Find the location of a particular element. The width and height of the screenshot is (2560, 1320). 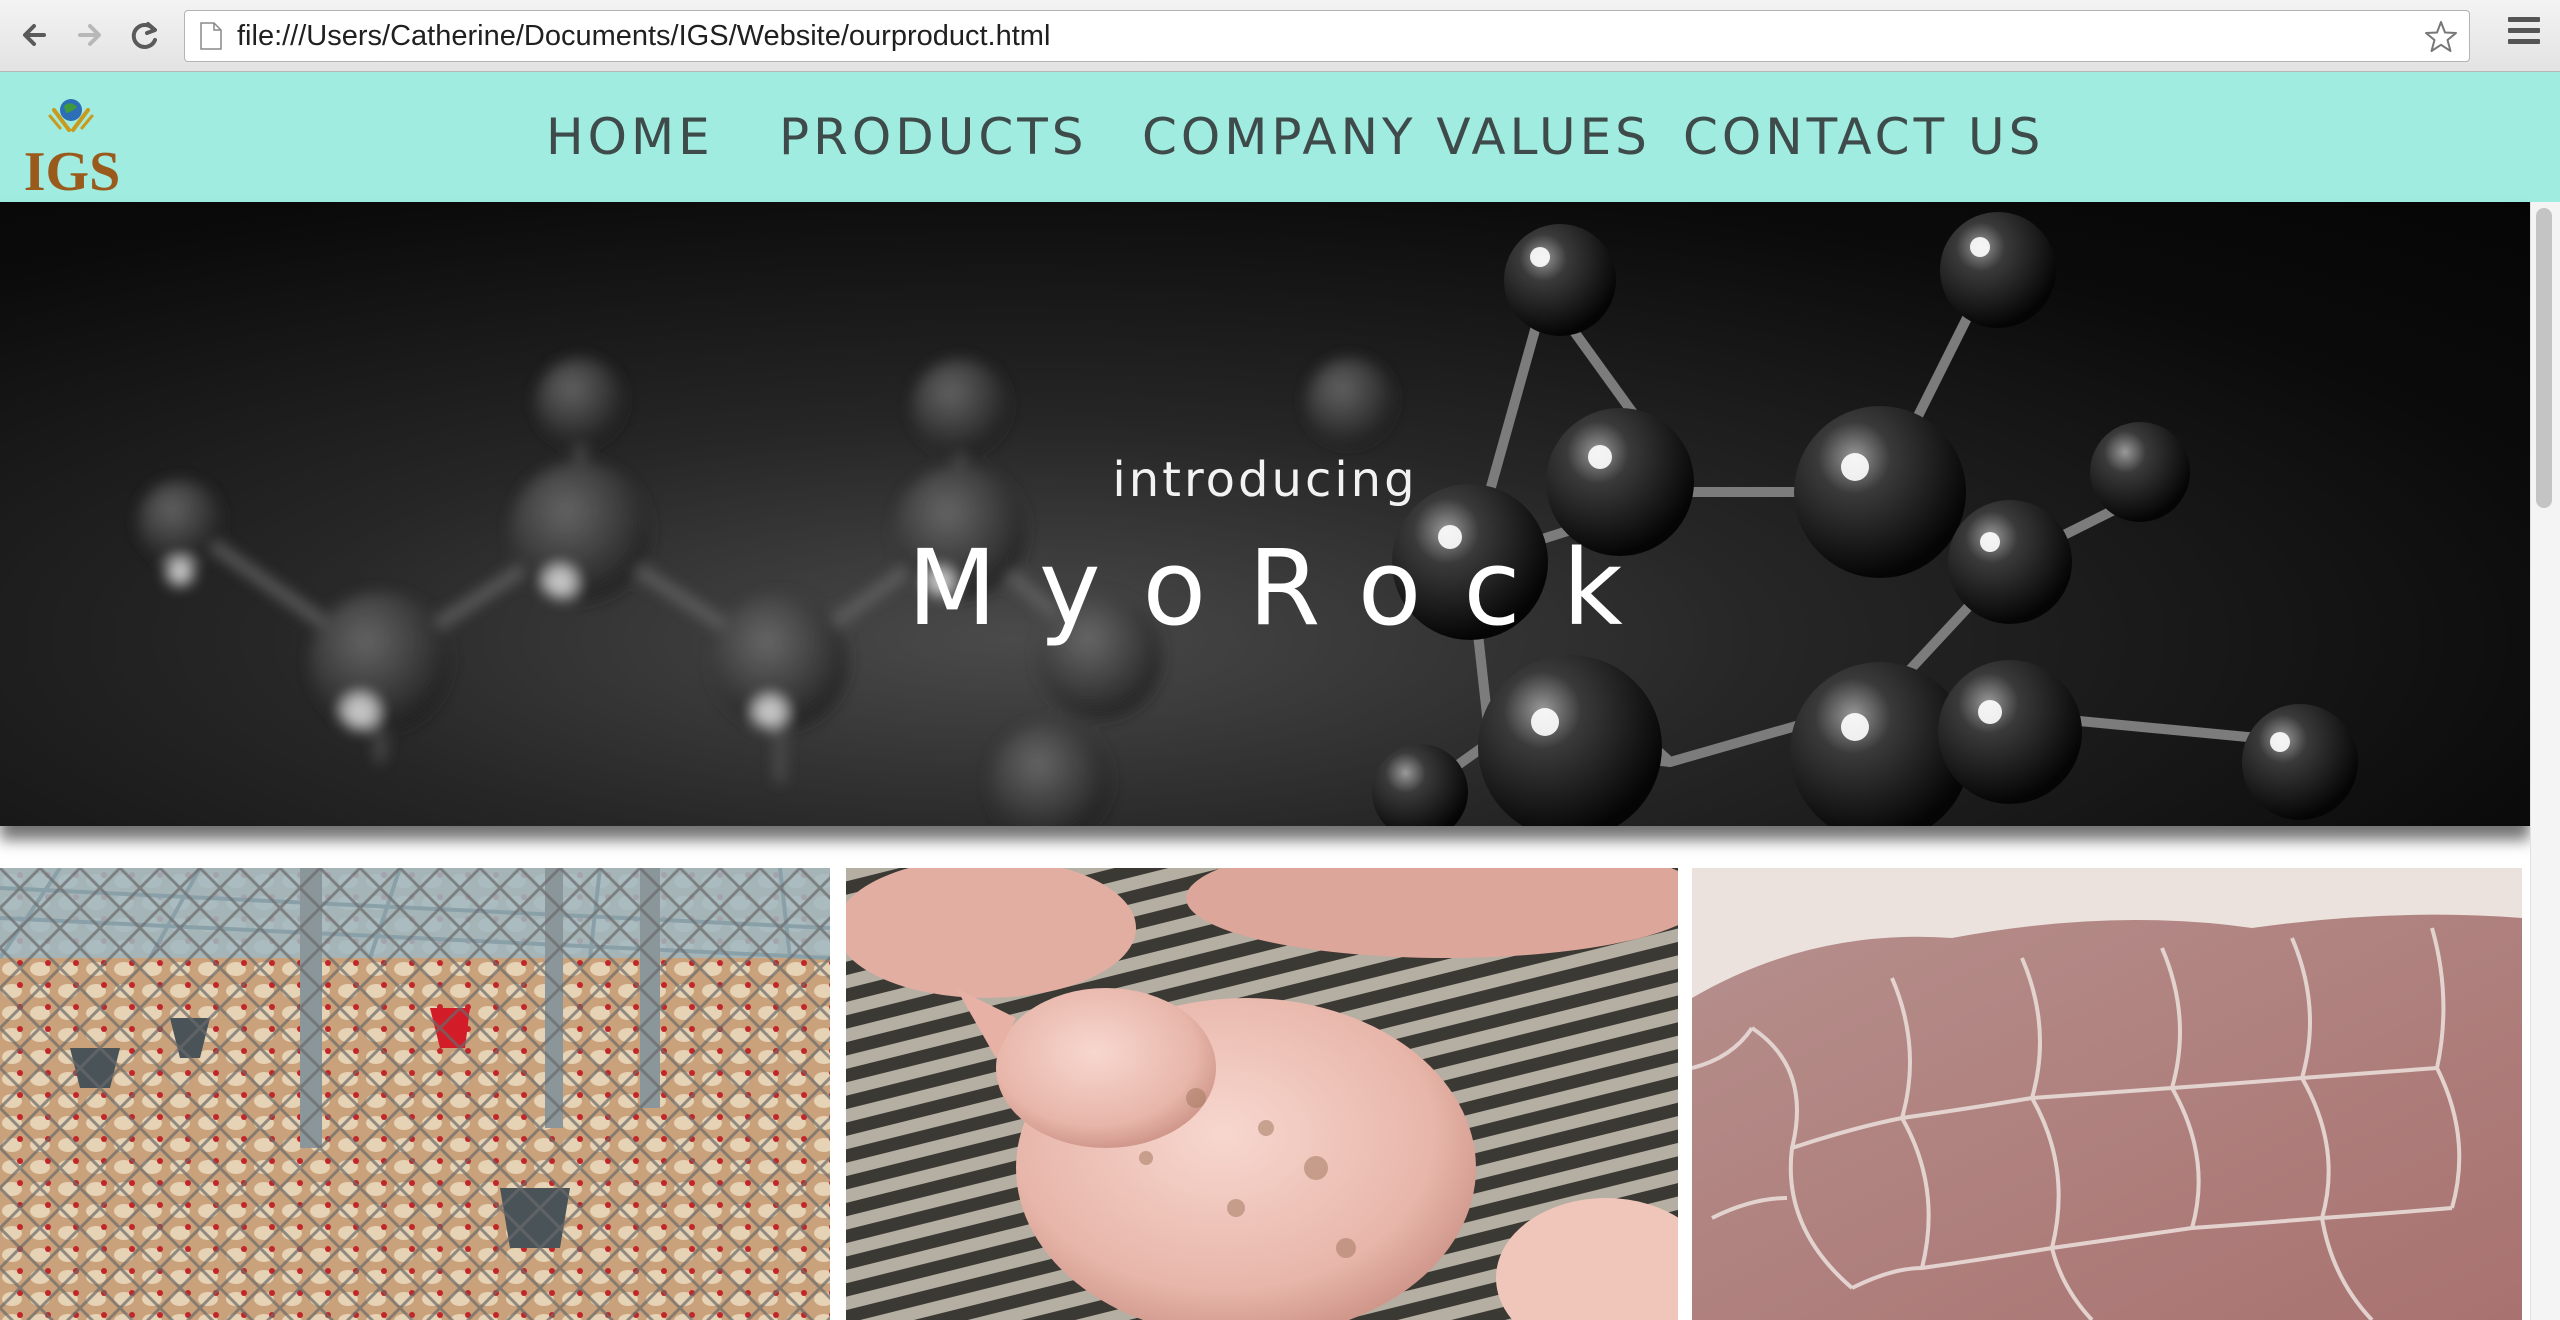

document-icon is located at coordinates (211, 36).